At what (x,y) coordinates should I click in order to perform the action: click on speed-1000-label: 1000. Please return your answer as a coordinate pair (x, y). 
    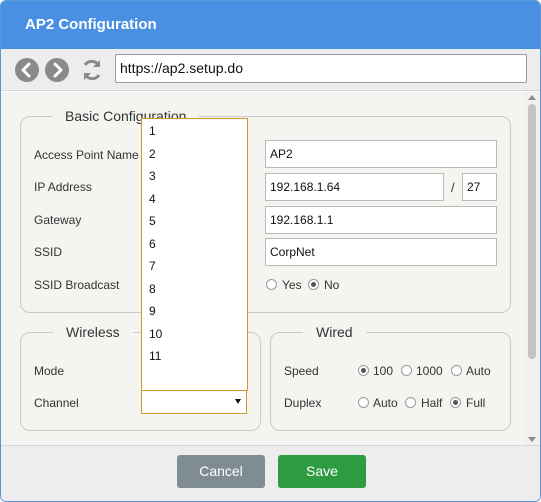
    Looking at the image, I should click on (429, 371).